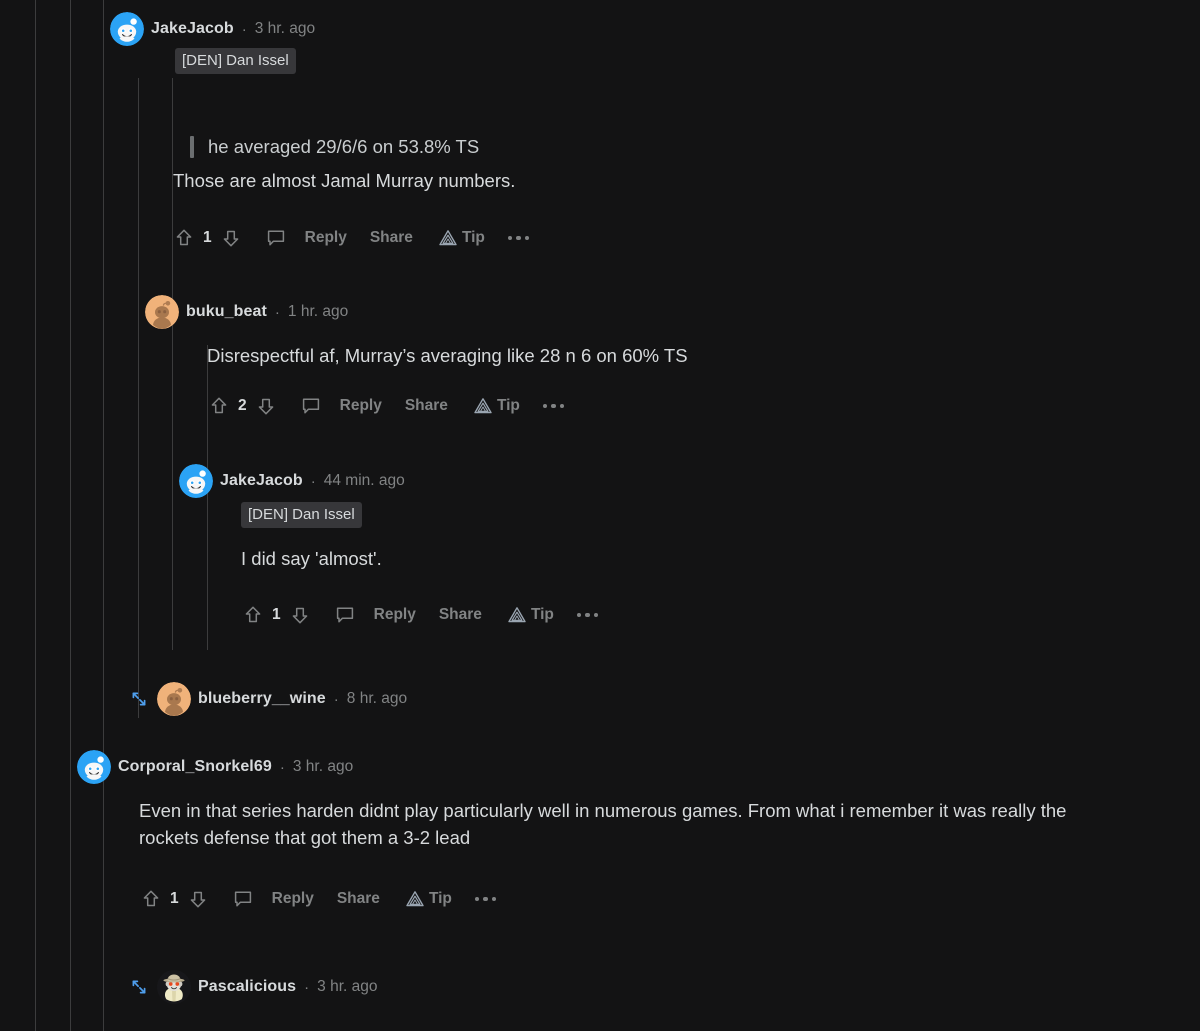  Describe the element at coordinates (674, 481) in the screenshot. I see `comment-header: JakeJacob · 44 min. ago` at that location.